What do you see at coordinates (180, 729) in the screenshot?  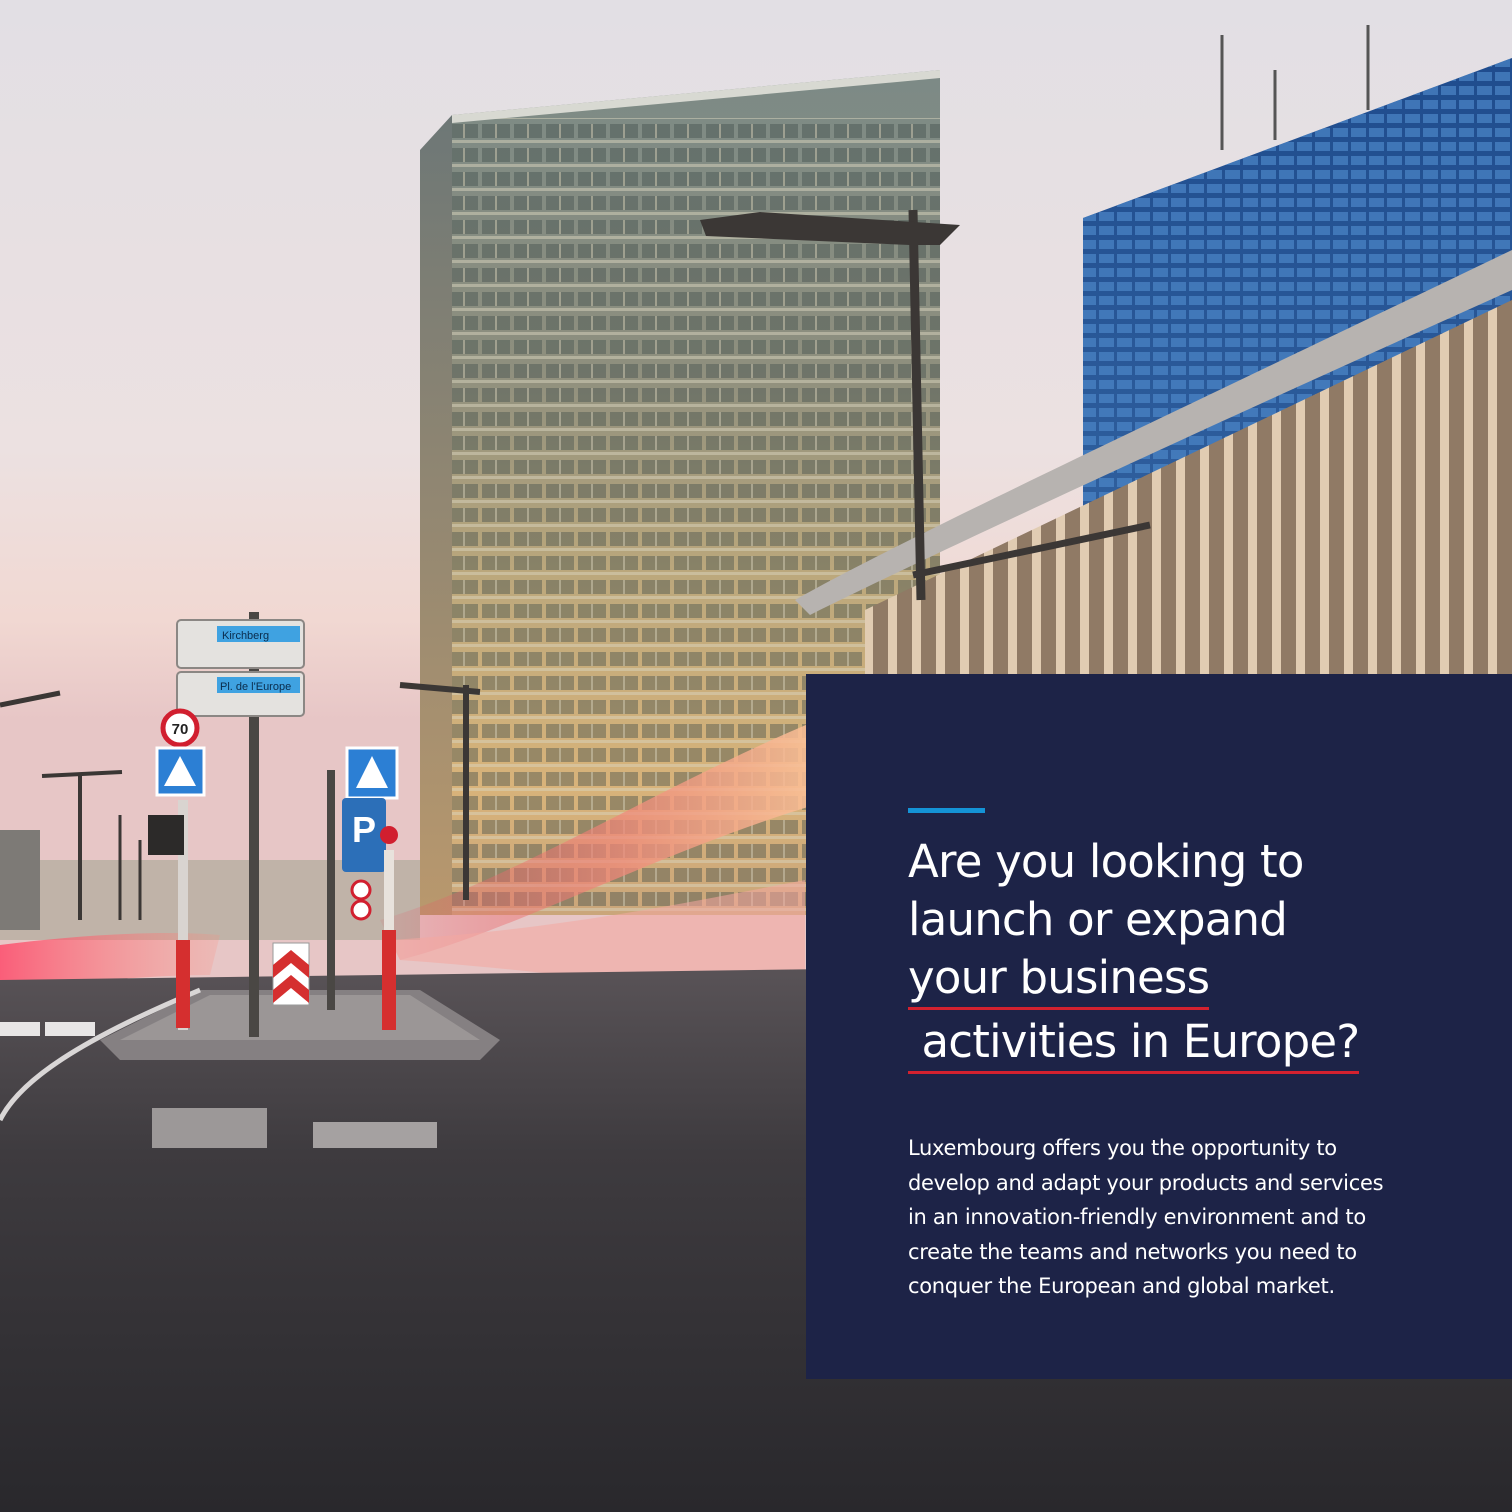 I see `speed-limit-sign: 70` at bounding box center [180, 729].